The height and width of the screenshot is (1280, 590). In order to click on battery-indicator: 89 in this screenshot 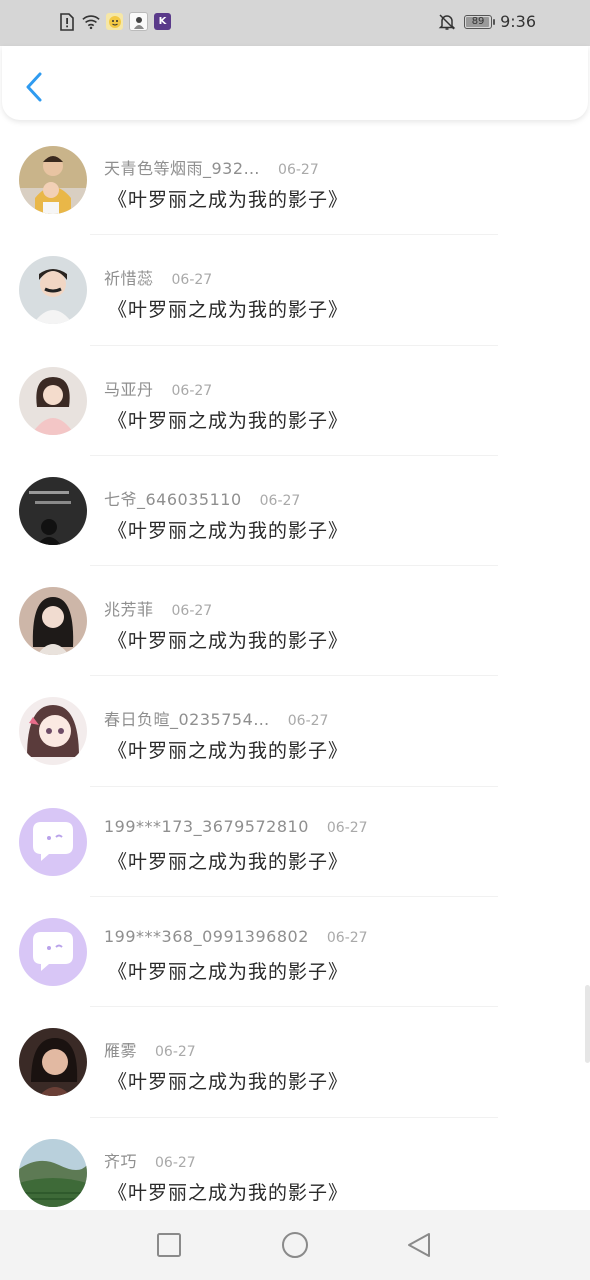, I will do `click(480, 21)`.